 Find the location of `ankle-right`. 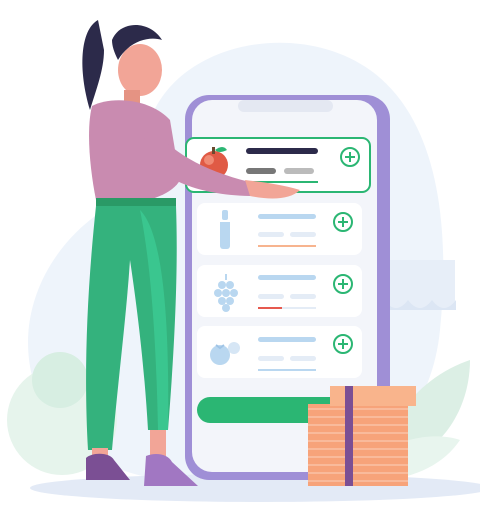

ankle-right is located at coordinates (158, 443).